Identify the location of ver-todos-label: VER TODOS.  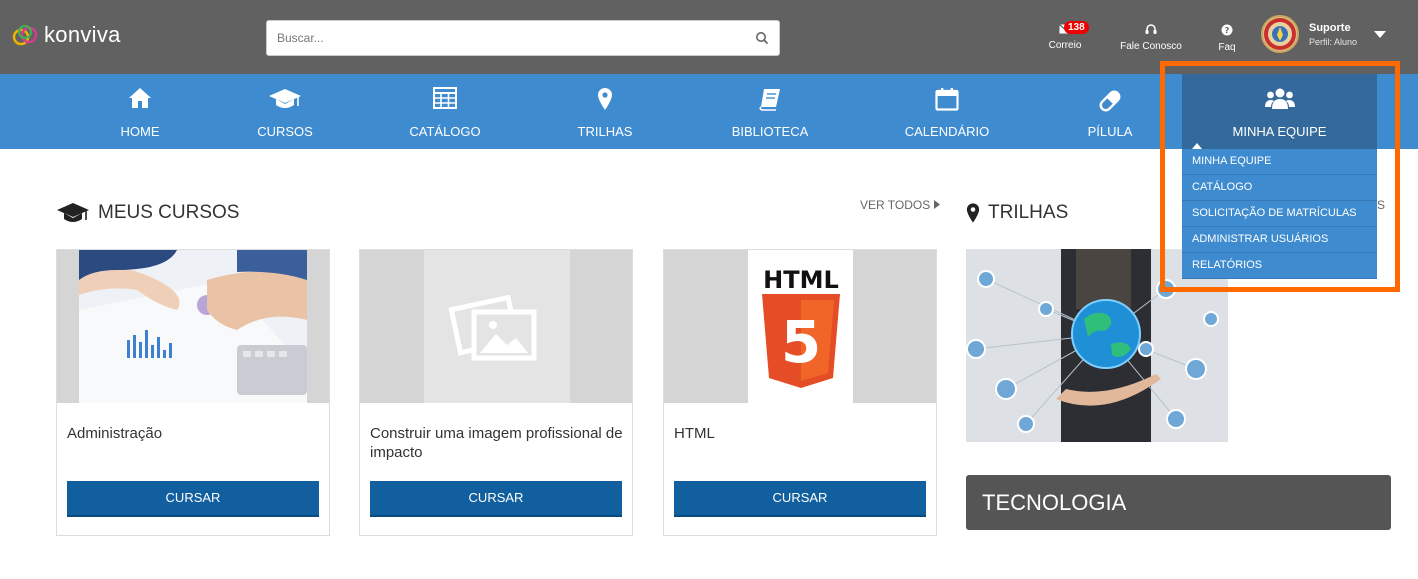
(895, 205).